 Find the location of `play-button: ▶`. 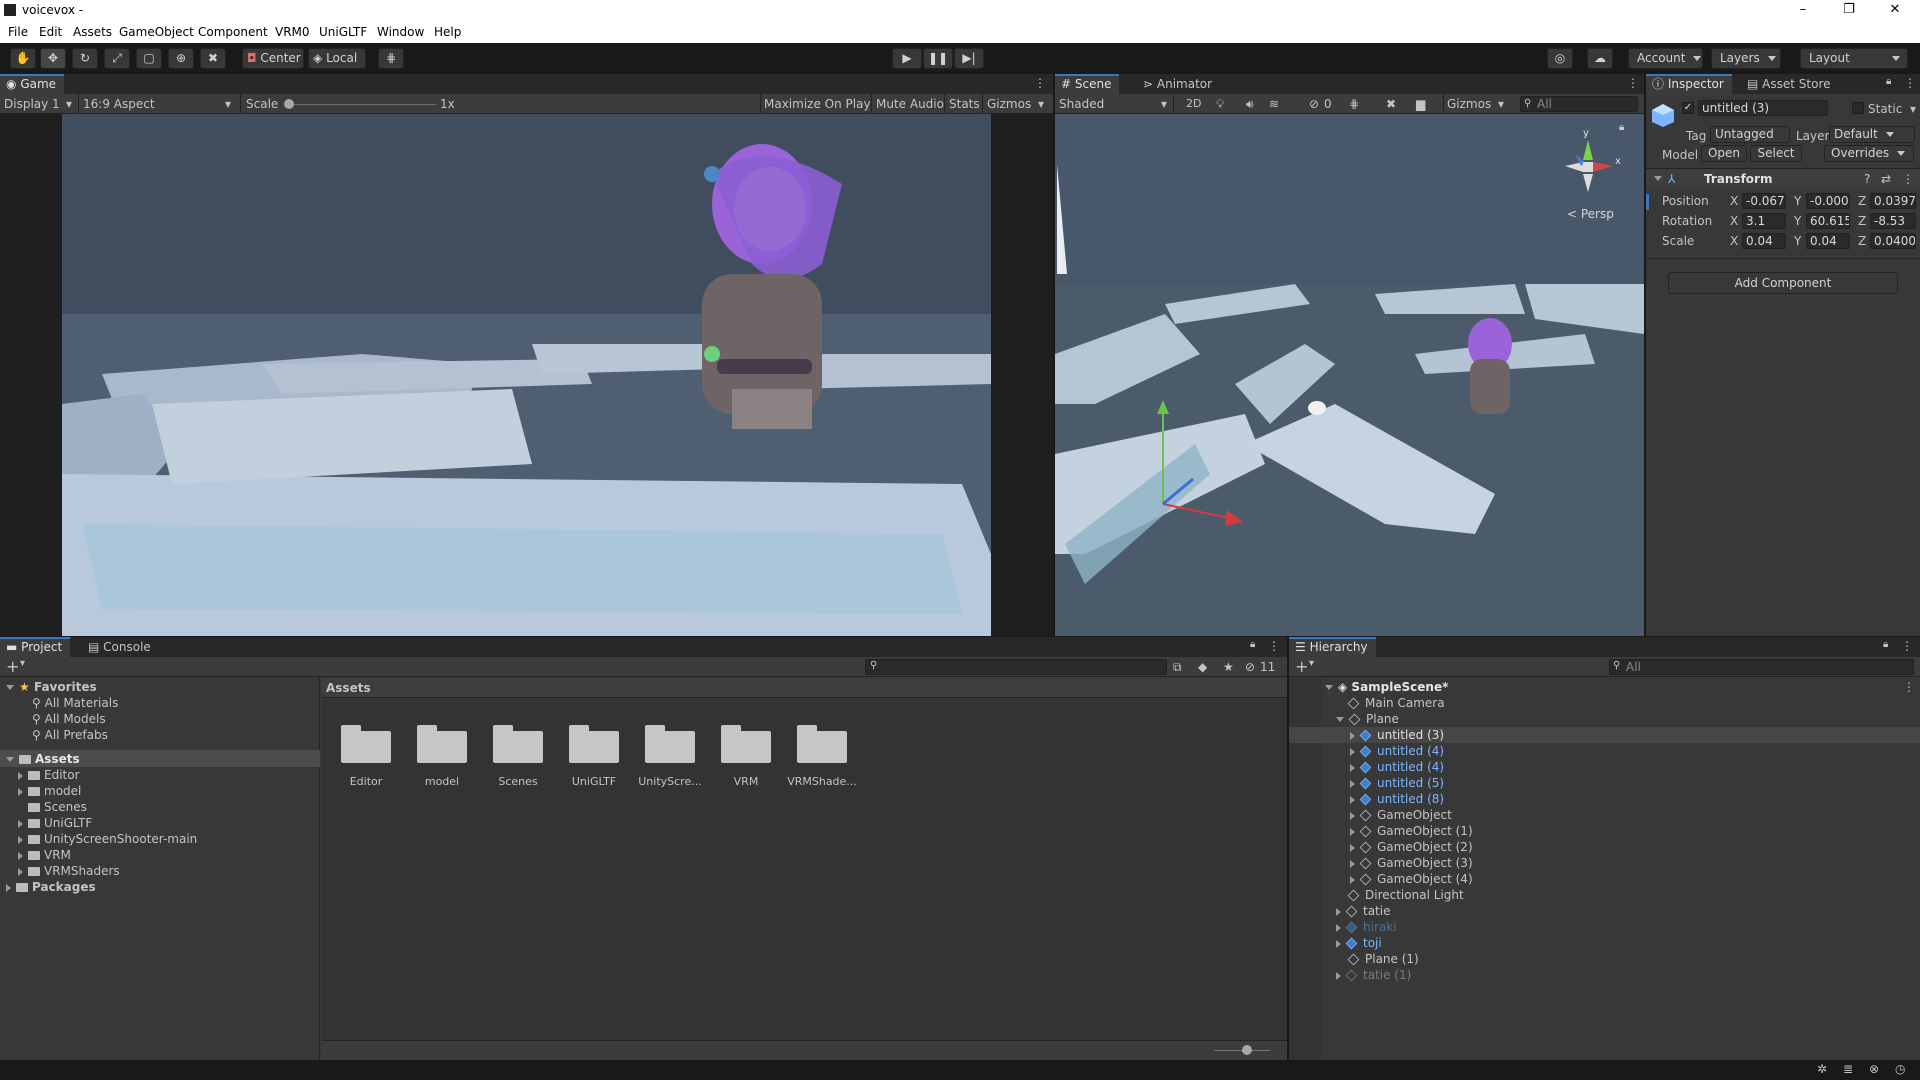

play-button: ▶ is located at coordinates (907, 58).